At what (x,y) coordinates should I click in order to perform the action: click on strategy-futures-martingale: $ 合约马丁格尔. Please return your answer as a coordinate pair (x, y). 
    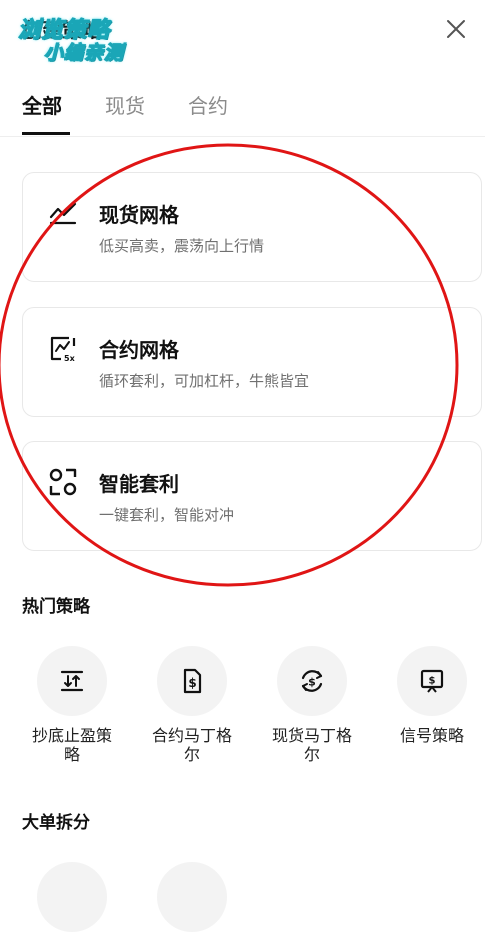
    Looking at the image, I should click on (192, 705).